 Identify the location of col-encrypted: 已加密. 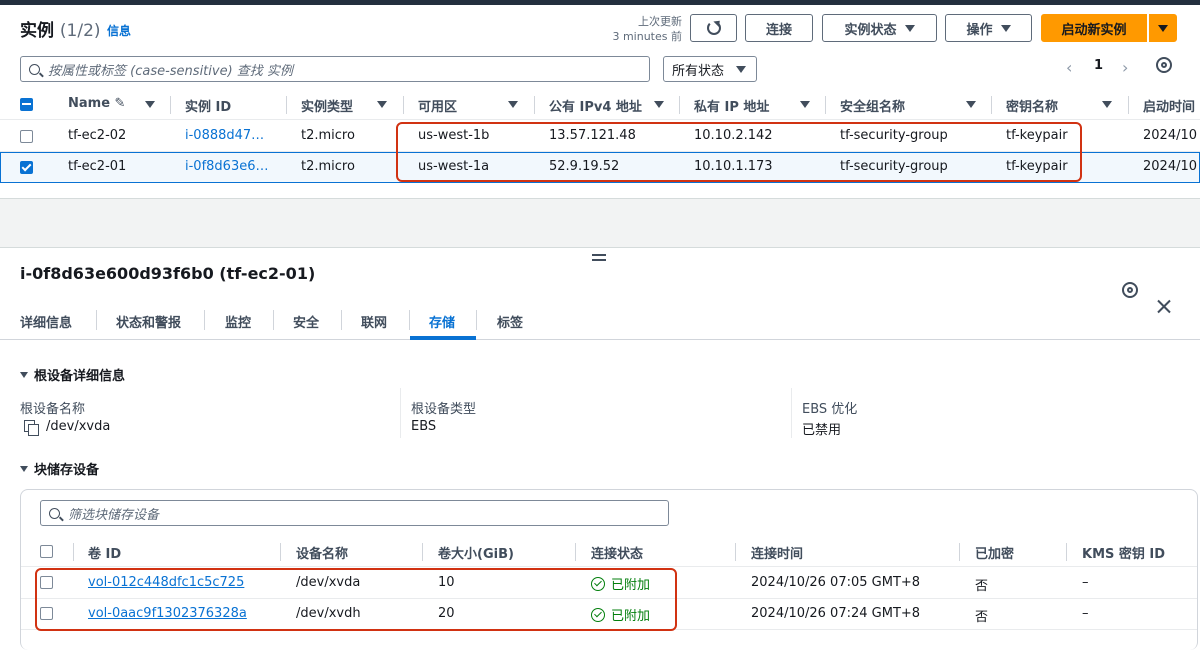
(994, 552).